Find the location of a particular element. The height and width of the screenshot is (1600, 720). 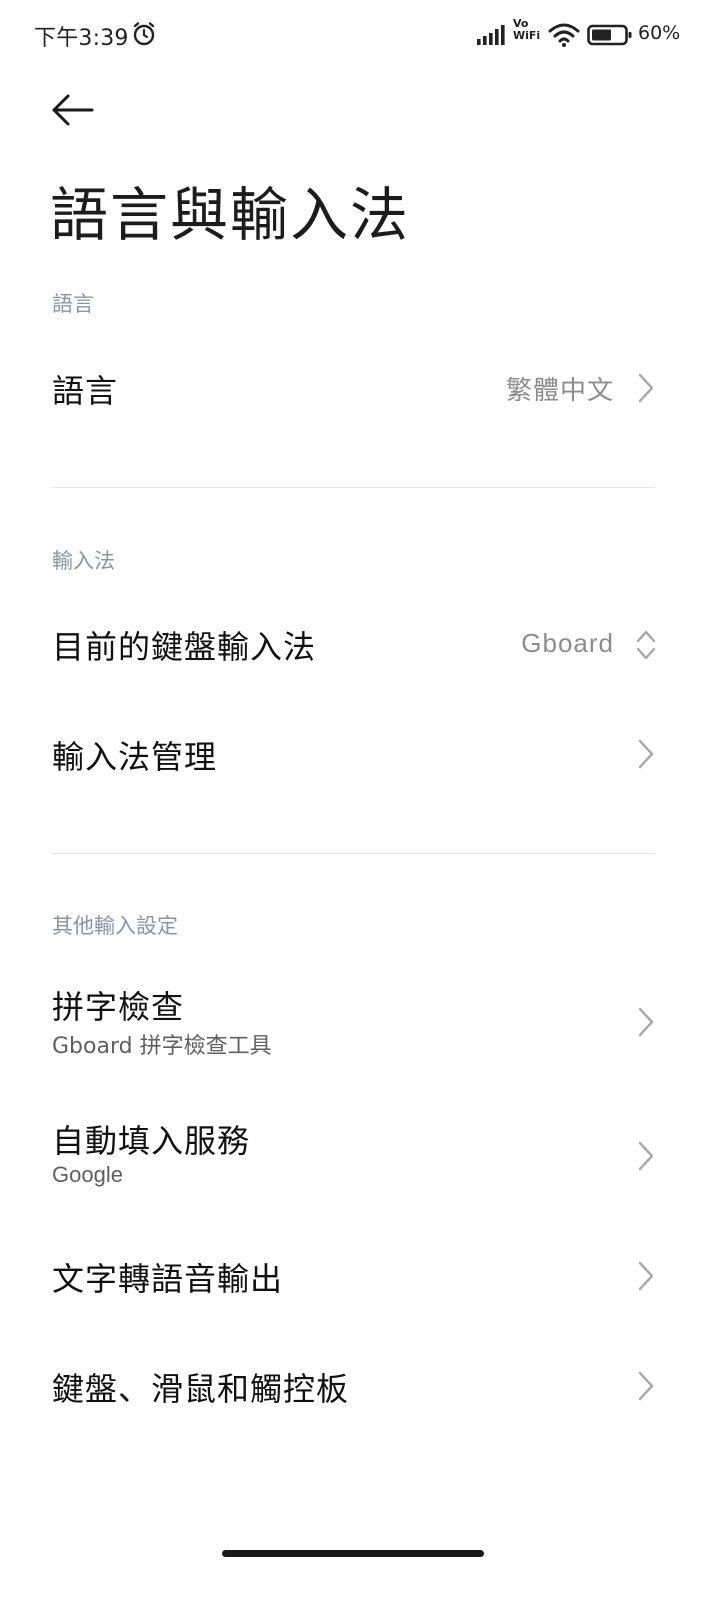

input-method-management-row: 輸入法管理 is located at coordinates (360, 752).